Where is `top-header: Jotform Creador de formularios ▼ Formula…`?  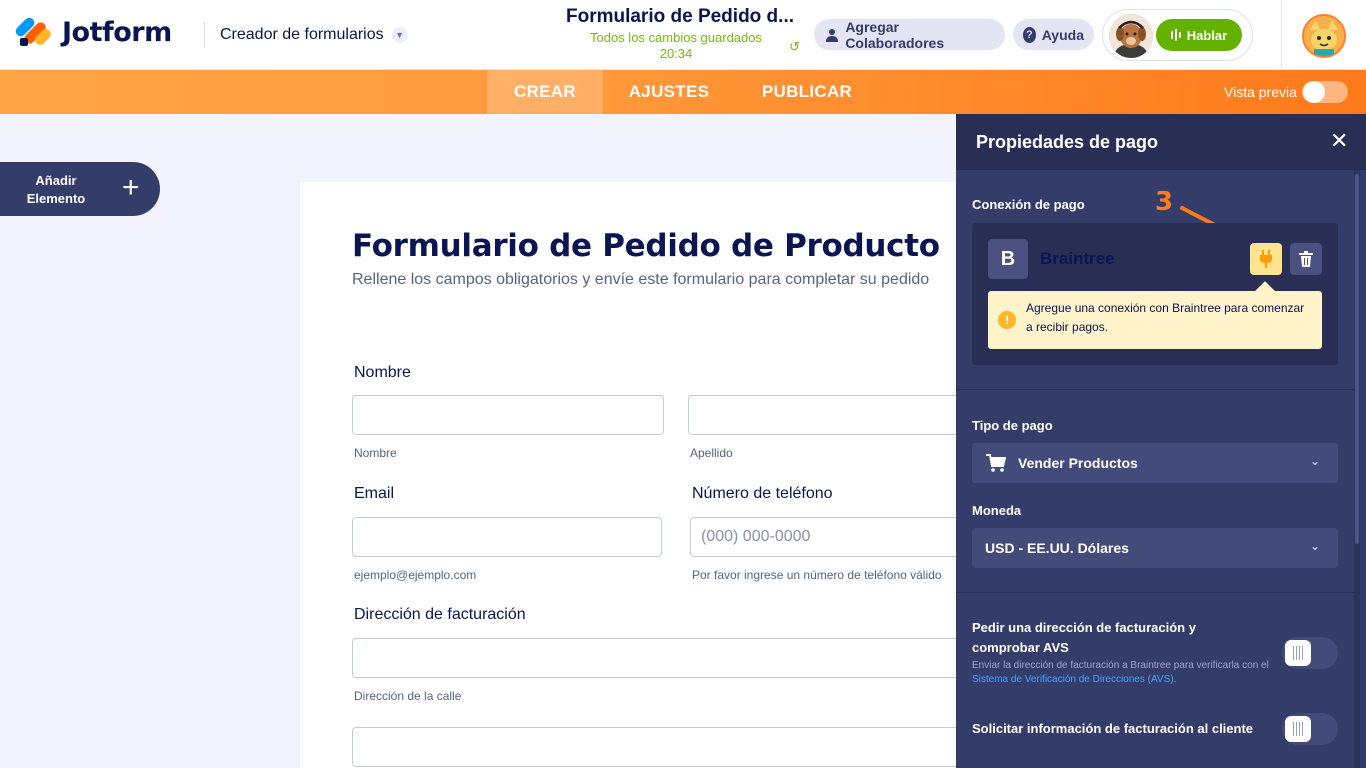 top-header: Jotform Creador de formularios ▼ Formula… is located at coordinates (683, 35).